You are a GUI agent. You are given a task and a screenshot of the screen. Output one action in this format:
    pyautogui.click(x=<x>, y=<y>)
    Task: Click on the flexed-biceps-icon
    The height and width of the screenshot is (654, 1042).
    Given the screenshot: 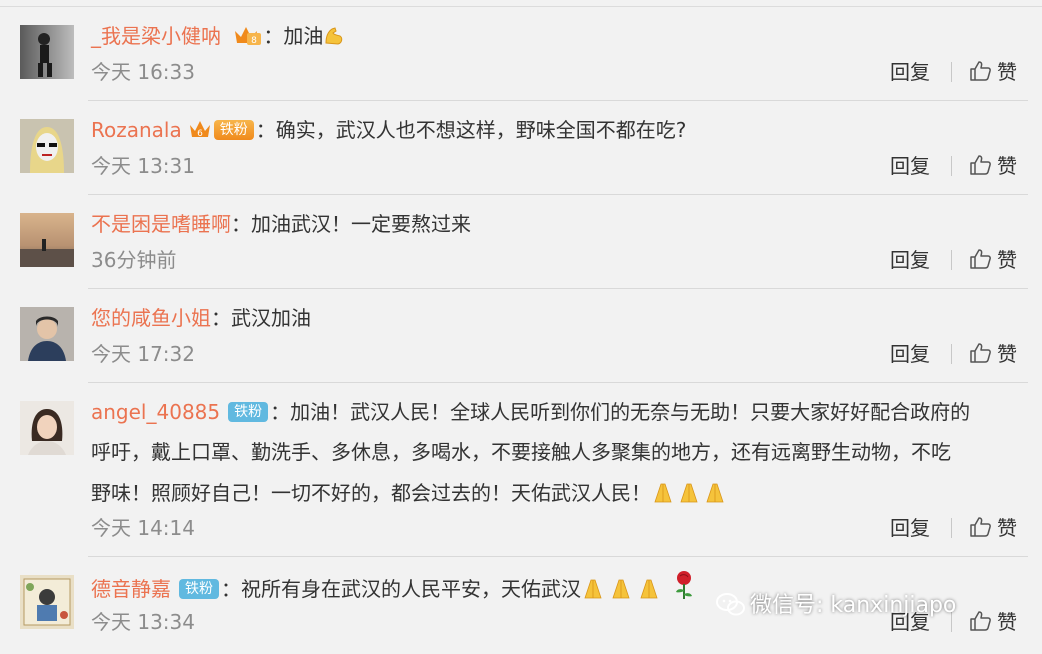 What is the action you would take?
    pyautogui.click(x=334, y=40)
    